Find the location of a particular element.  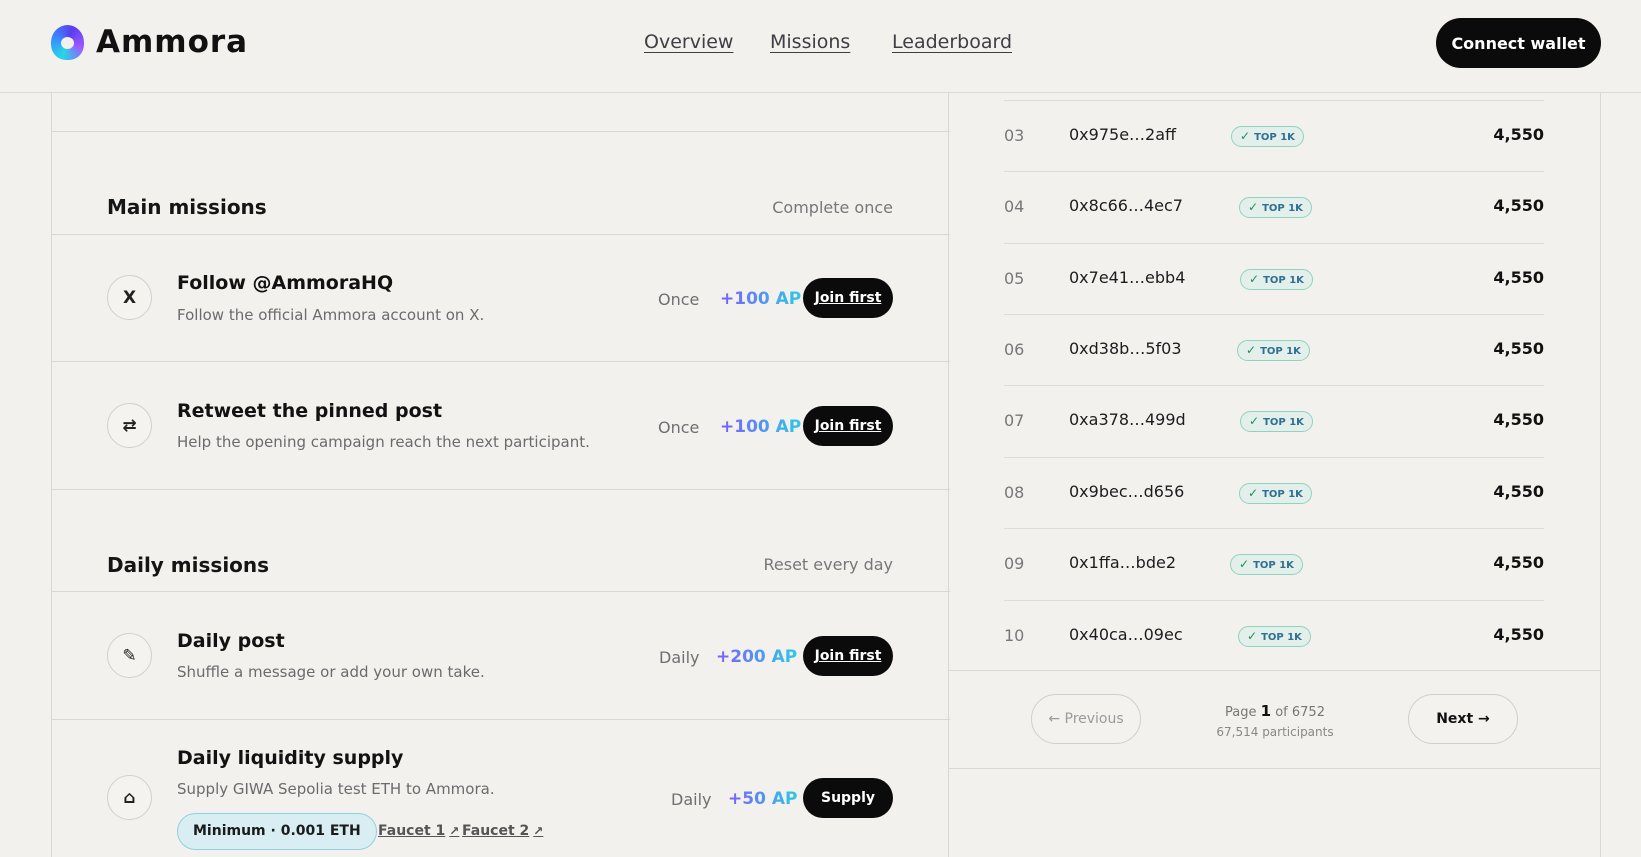

rank: 05 is located at coordinates (1014, 278).